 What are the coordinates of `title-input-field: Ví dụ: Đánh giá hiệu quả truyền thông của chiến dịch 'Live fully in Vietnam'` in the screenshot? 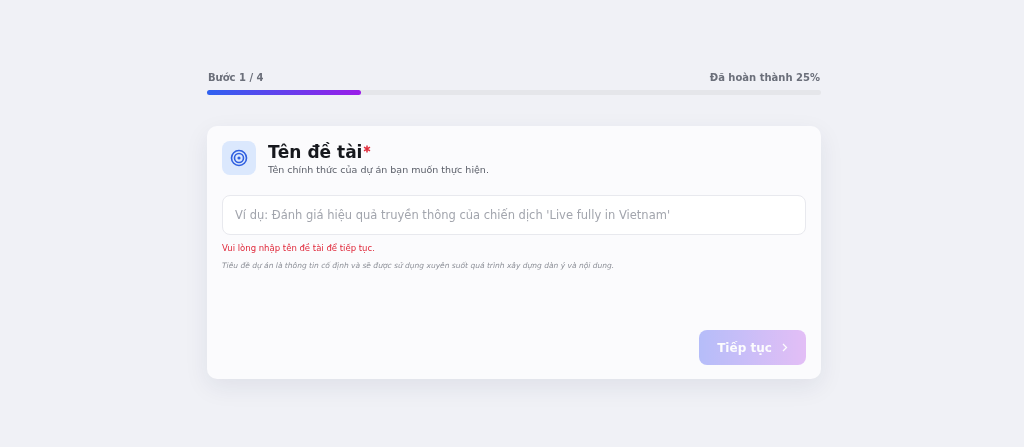 It's located at (514, 215).